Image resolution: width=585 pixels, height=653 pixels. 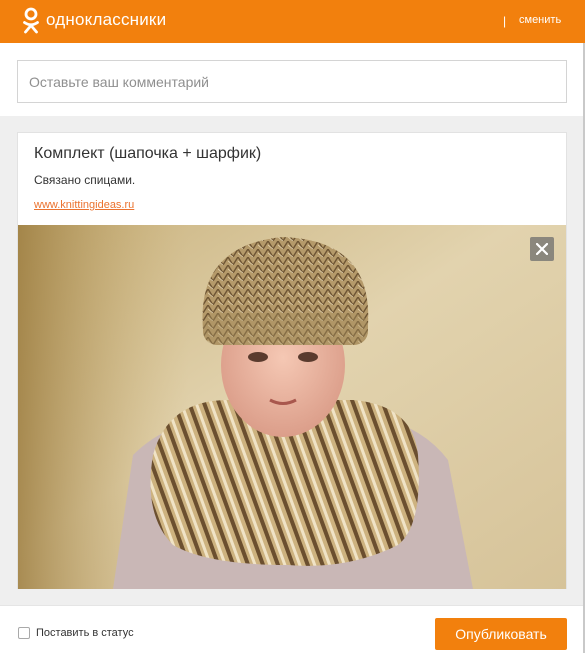 What do you see at coordinates (85, 633) in the screenshot?
I see `post-to-status-label: Поставить в статус` at bounding box center [85, 633].